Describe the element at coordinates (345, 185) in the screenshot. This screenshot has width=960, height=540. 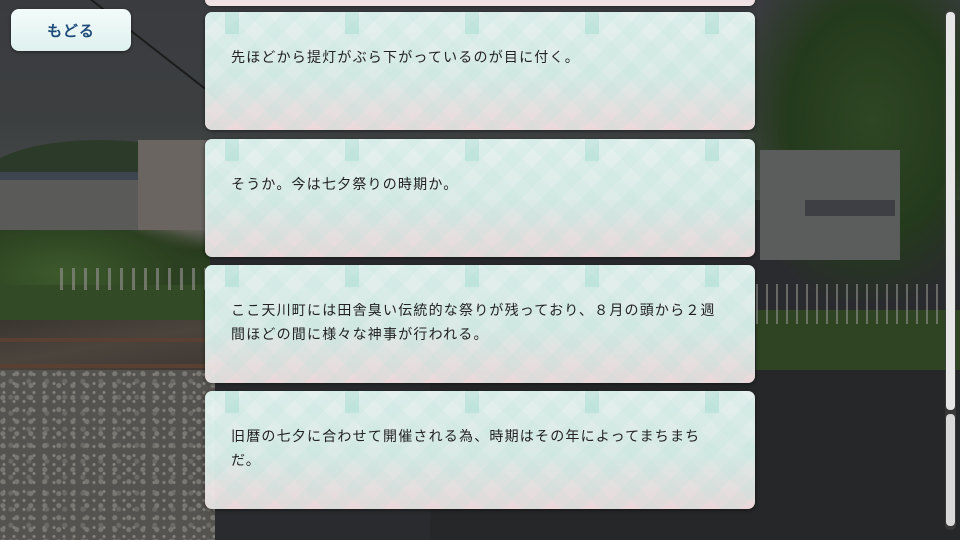
I see `log-entry-text: そうか。今は七夕祭りの時期か。` at that location.